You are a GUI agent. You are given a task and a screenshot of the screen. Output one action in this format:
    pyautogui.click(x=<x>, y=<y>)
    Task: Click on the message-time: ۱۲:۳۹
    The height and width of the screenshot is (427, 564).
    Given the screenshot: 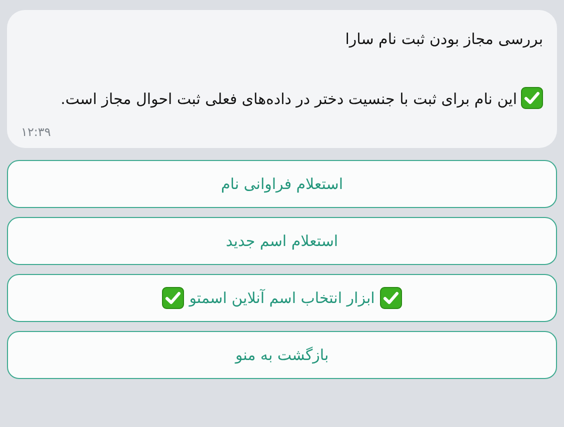 What is the action you would take?
    pyautogui.click(x=36, y=132)
    